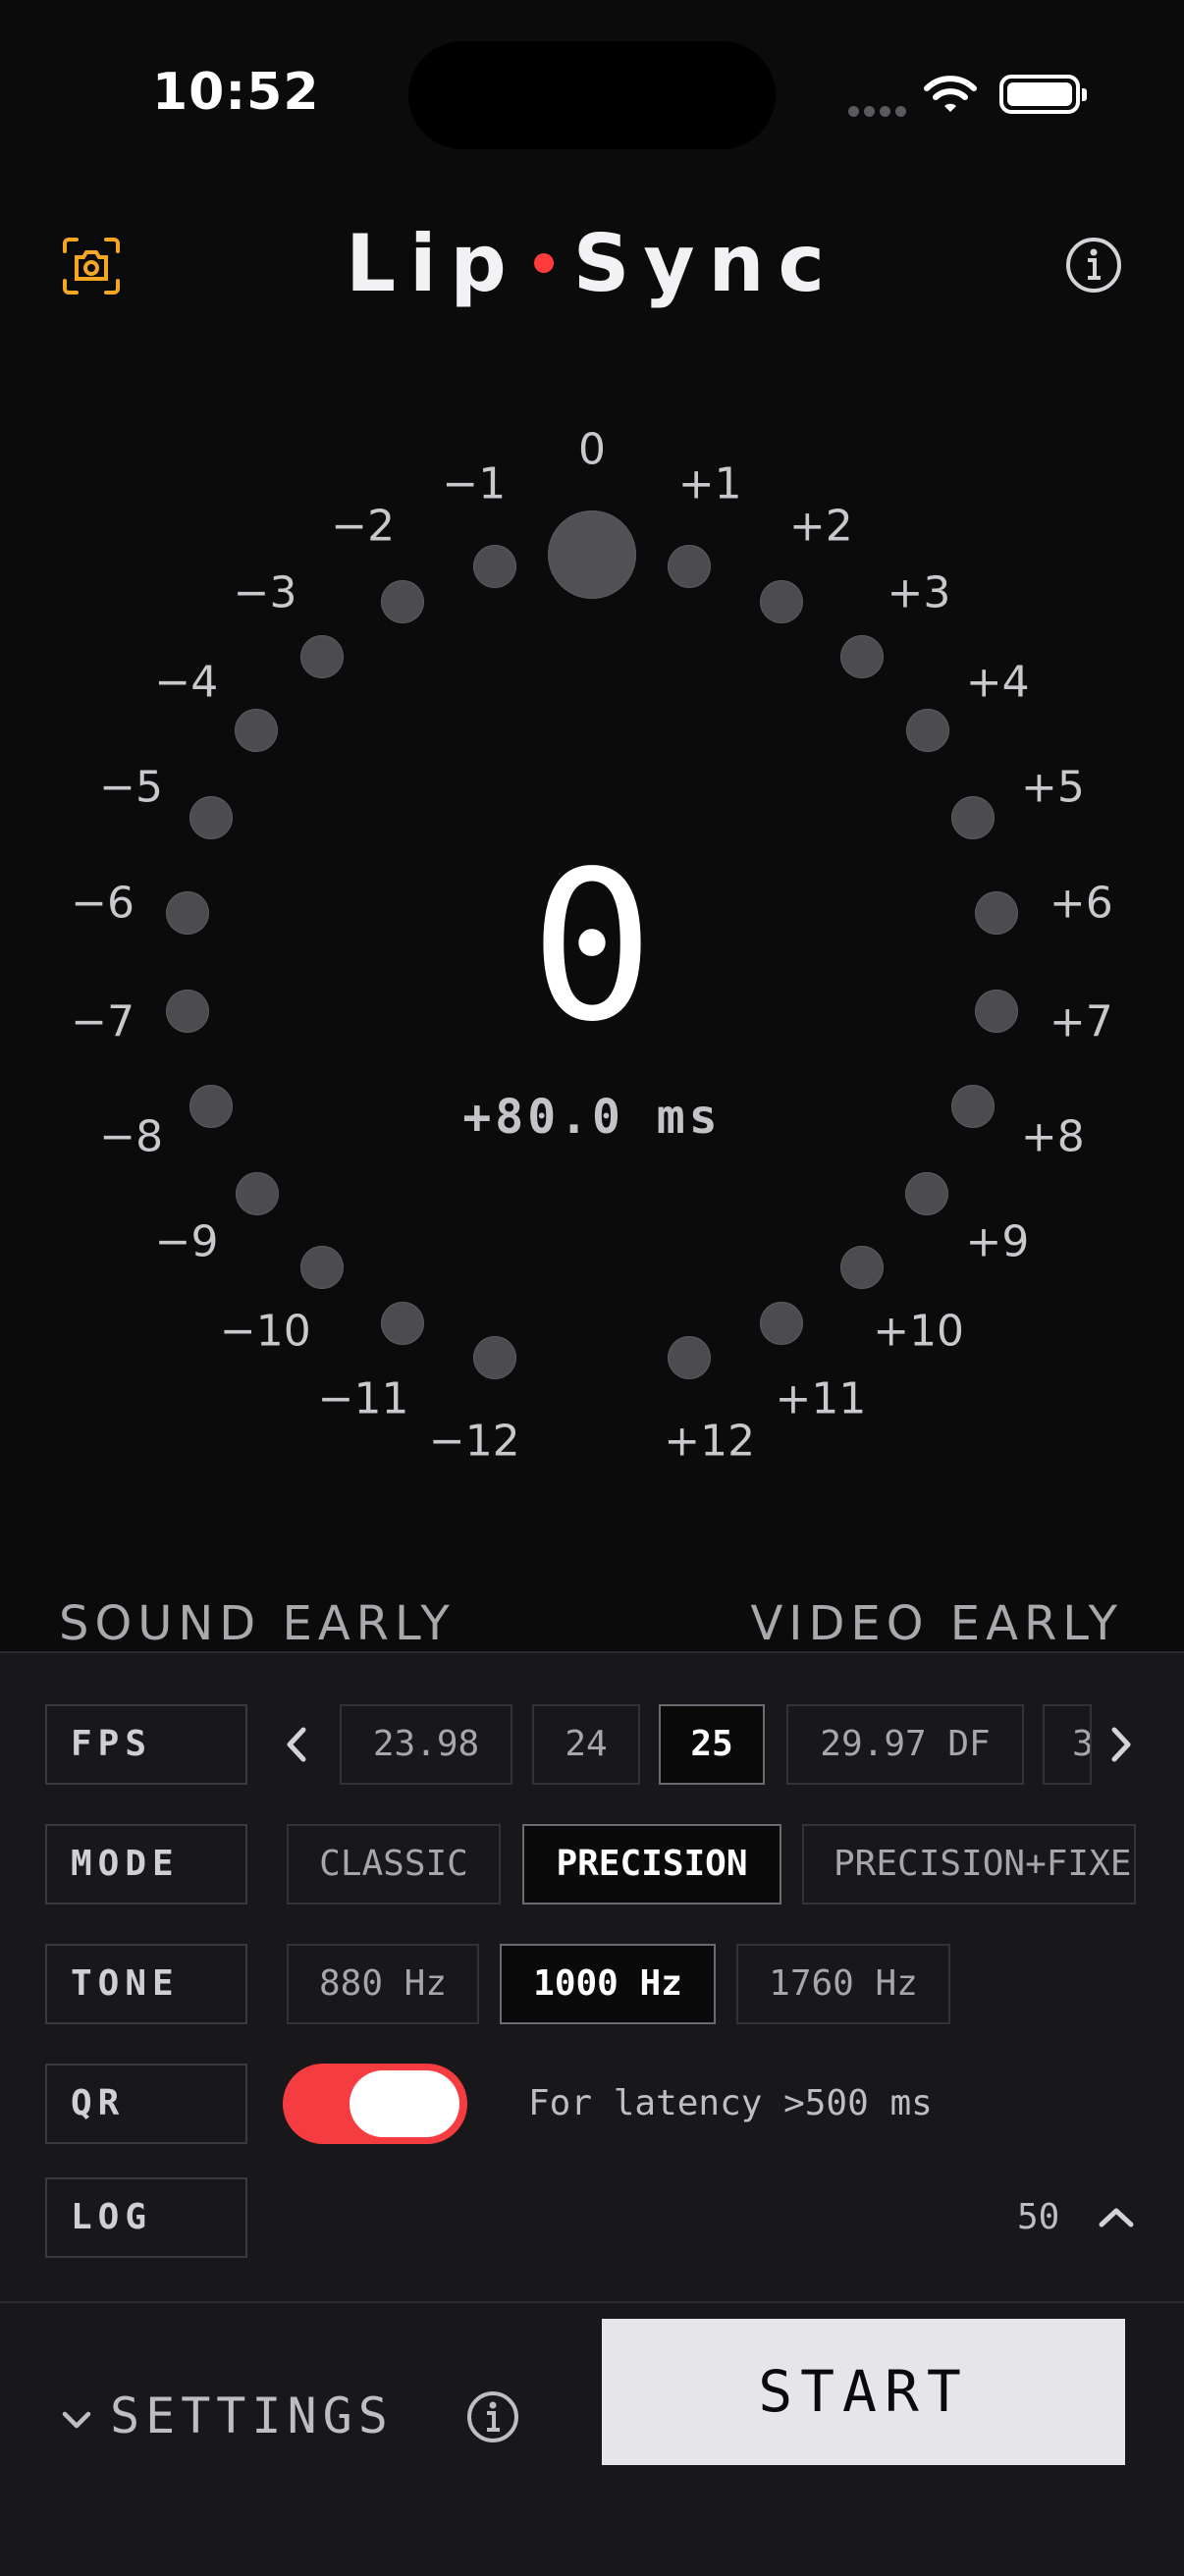  Describe the element at coordinates (76, 2419) in the screenshot. I see `chevron-down-icon` at that location.